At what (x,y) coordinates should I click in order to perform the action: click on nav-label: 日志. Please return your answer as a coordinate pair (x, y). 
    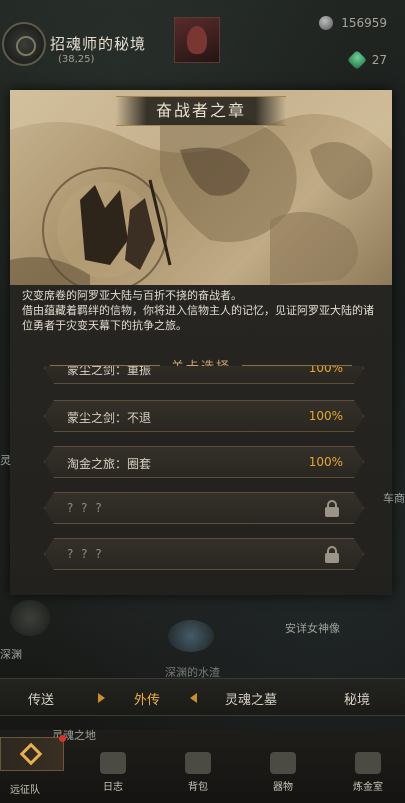
    Looking at the image, I should click on (113, 787).